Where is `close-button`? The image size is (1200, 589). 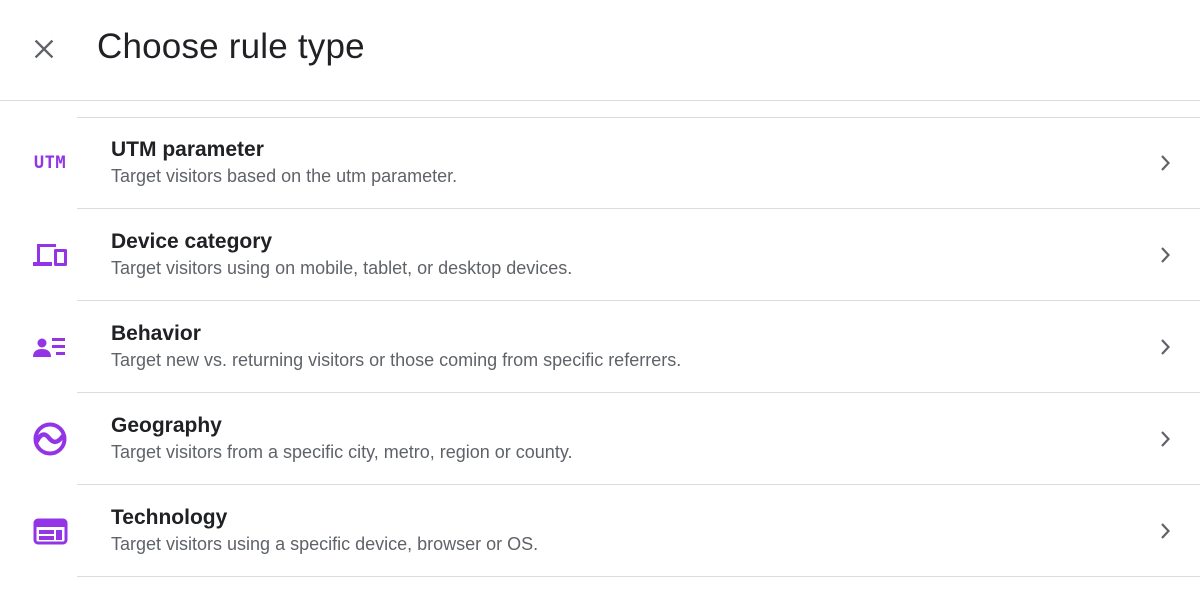 close-button is located at coordinates (44, 49).